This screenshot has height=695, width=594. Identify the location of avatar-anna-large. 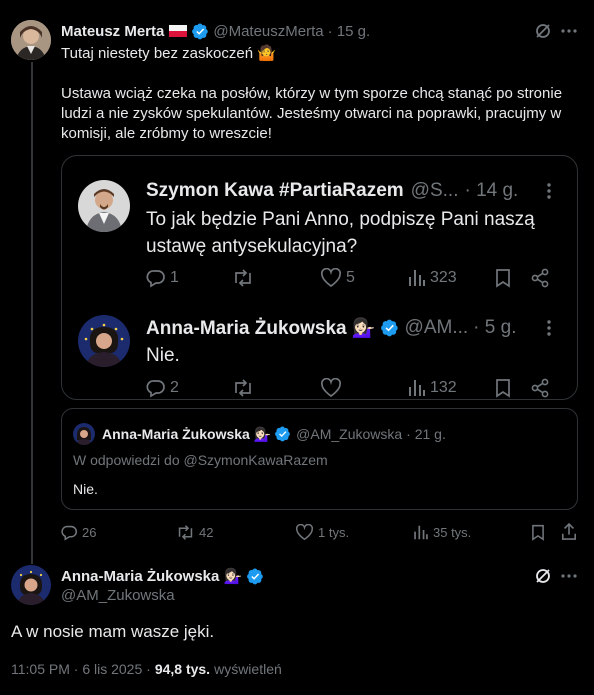
(104, 341).